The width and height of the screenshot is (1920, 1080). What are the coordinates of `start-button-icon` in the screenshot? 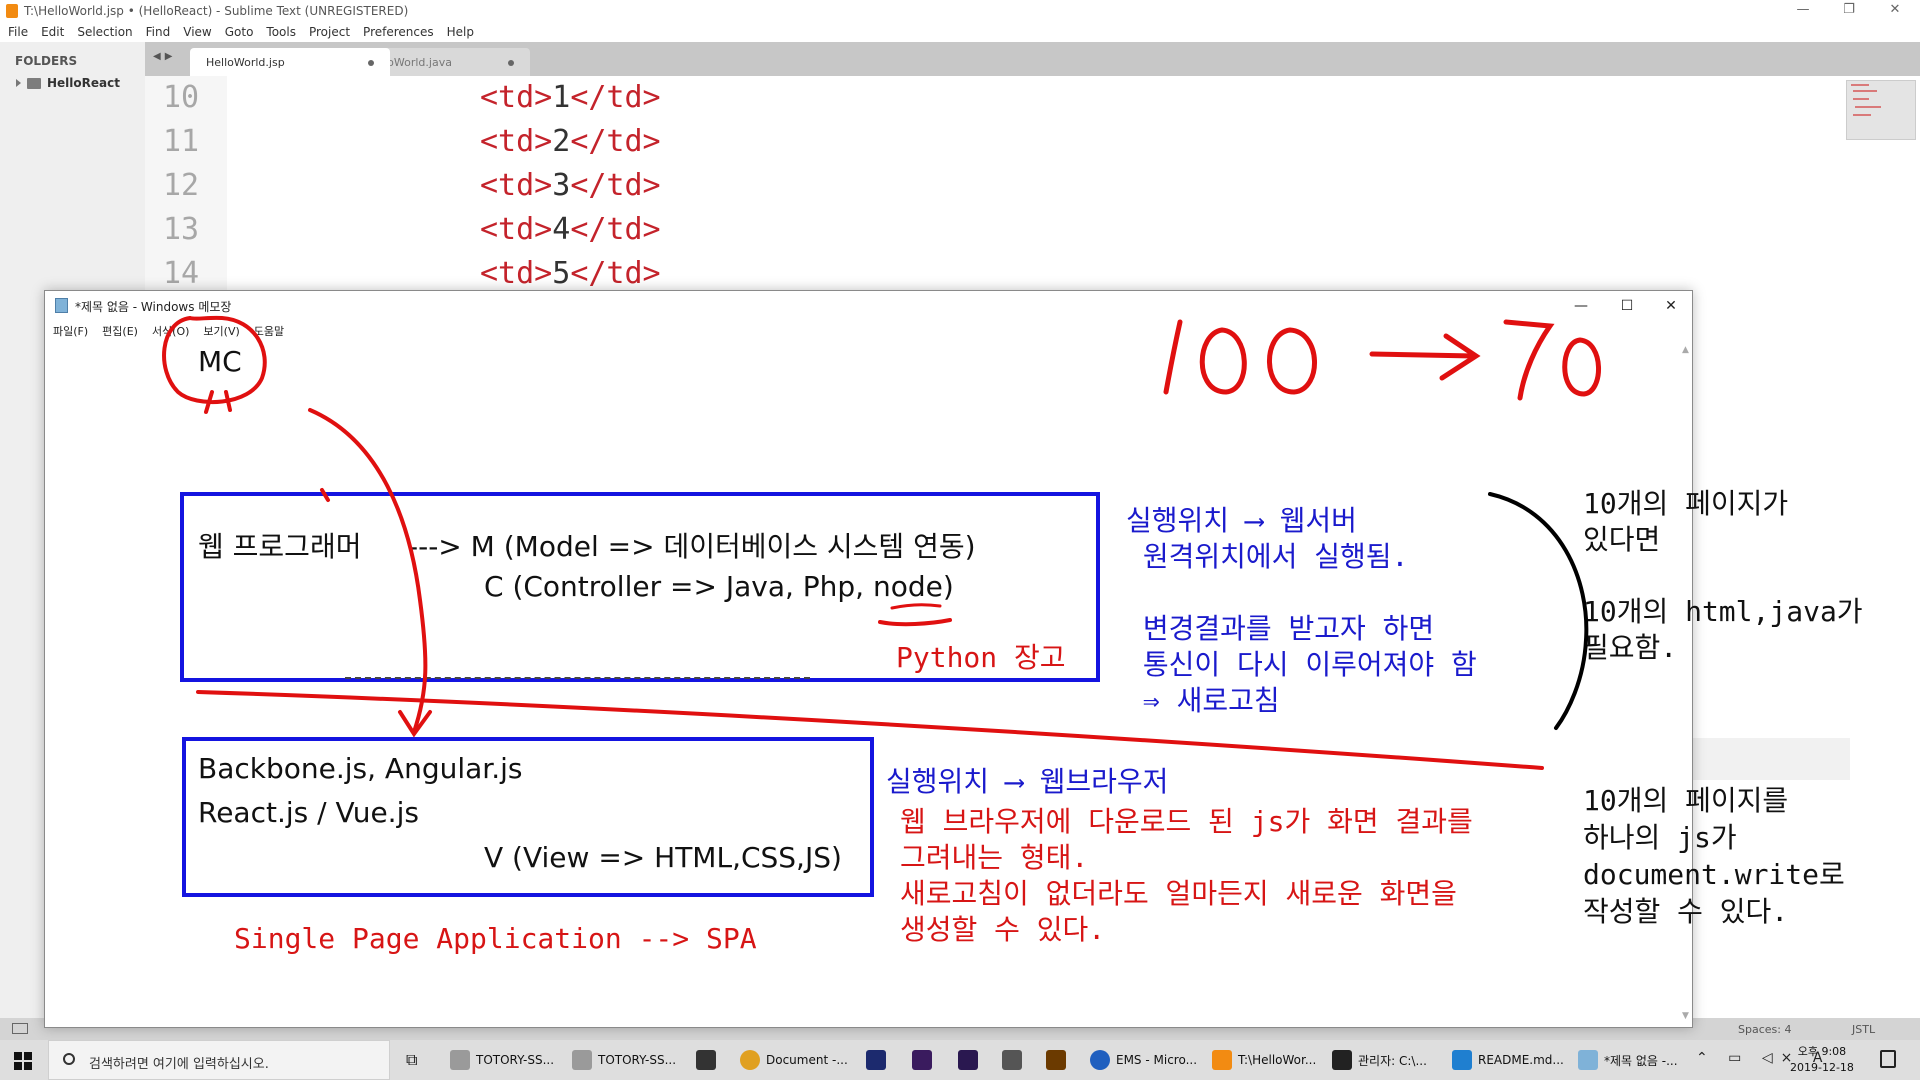 It's located at (23, 1061).